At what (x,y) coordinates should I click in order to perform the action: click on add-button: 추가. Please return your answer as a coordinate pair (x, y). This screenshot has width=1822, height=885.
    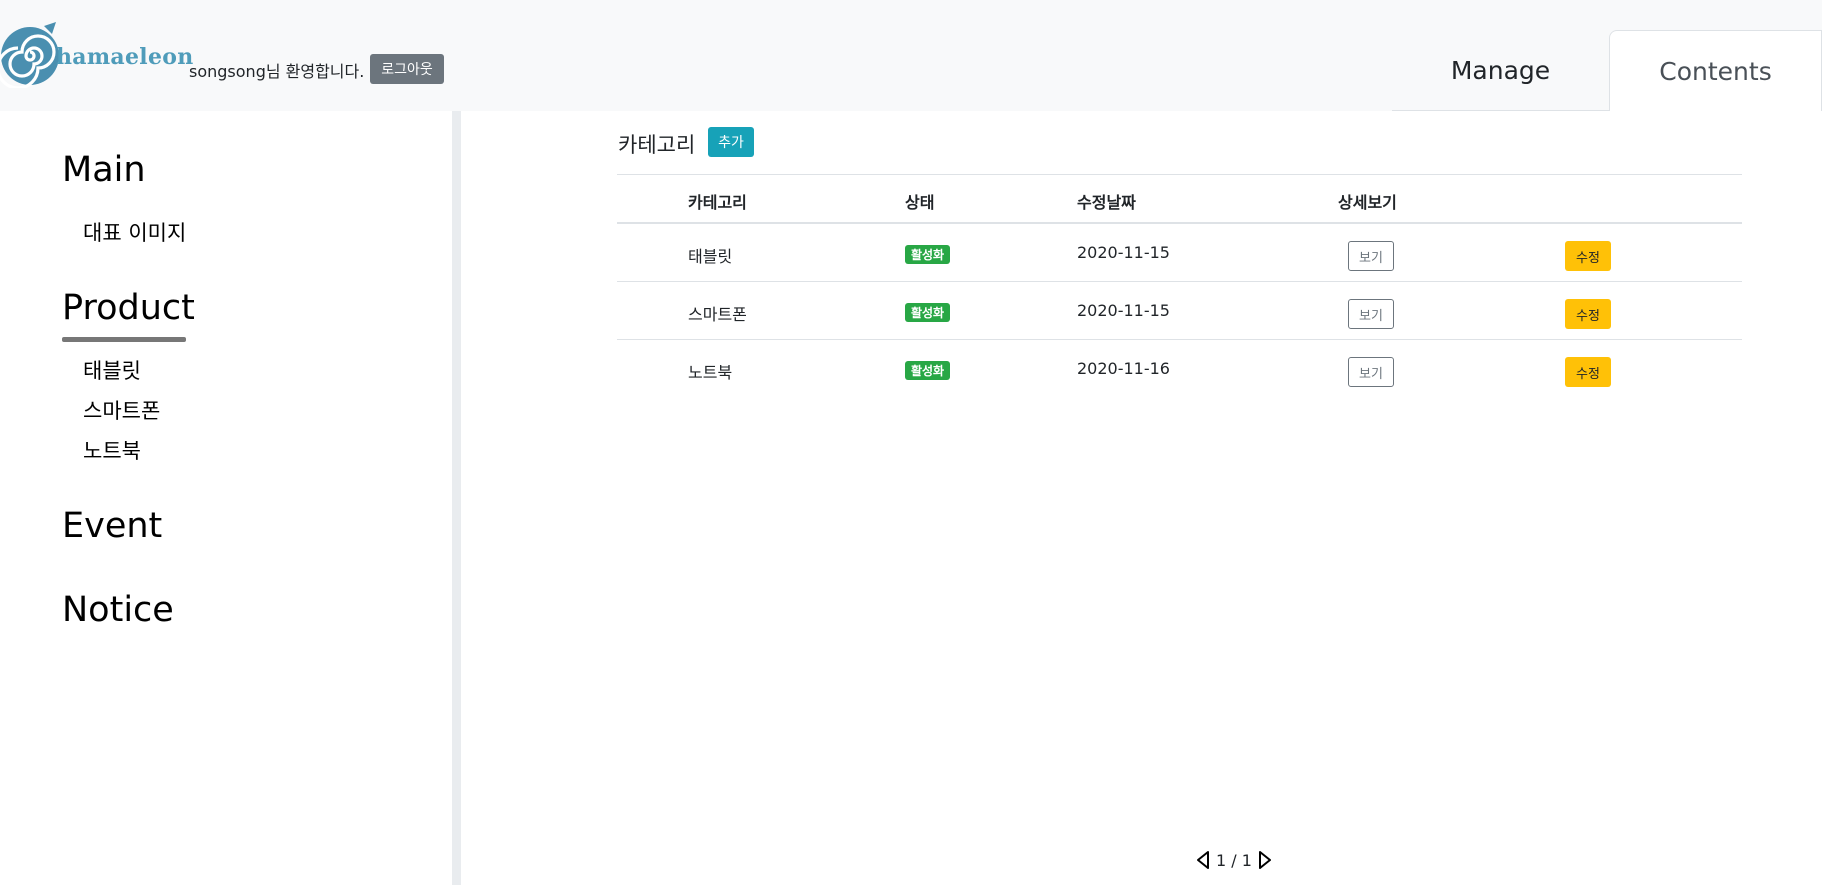
    Looking at the image, I should click on (731, 142).